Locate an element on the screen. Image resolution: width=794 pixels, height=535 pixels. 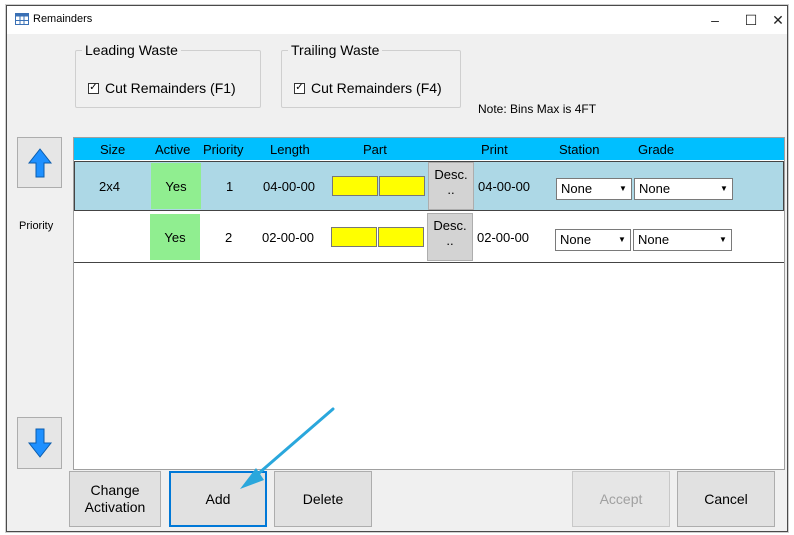
trailing-cut-remainders-label: Cut Remainders (F4) is located at coordinates (376, 88).